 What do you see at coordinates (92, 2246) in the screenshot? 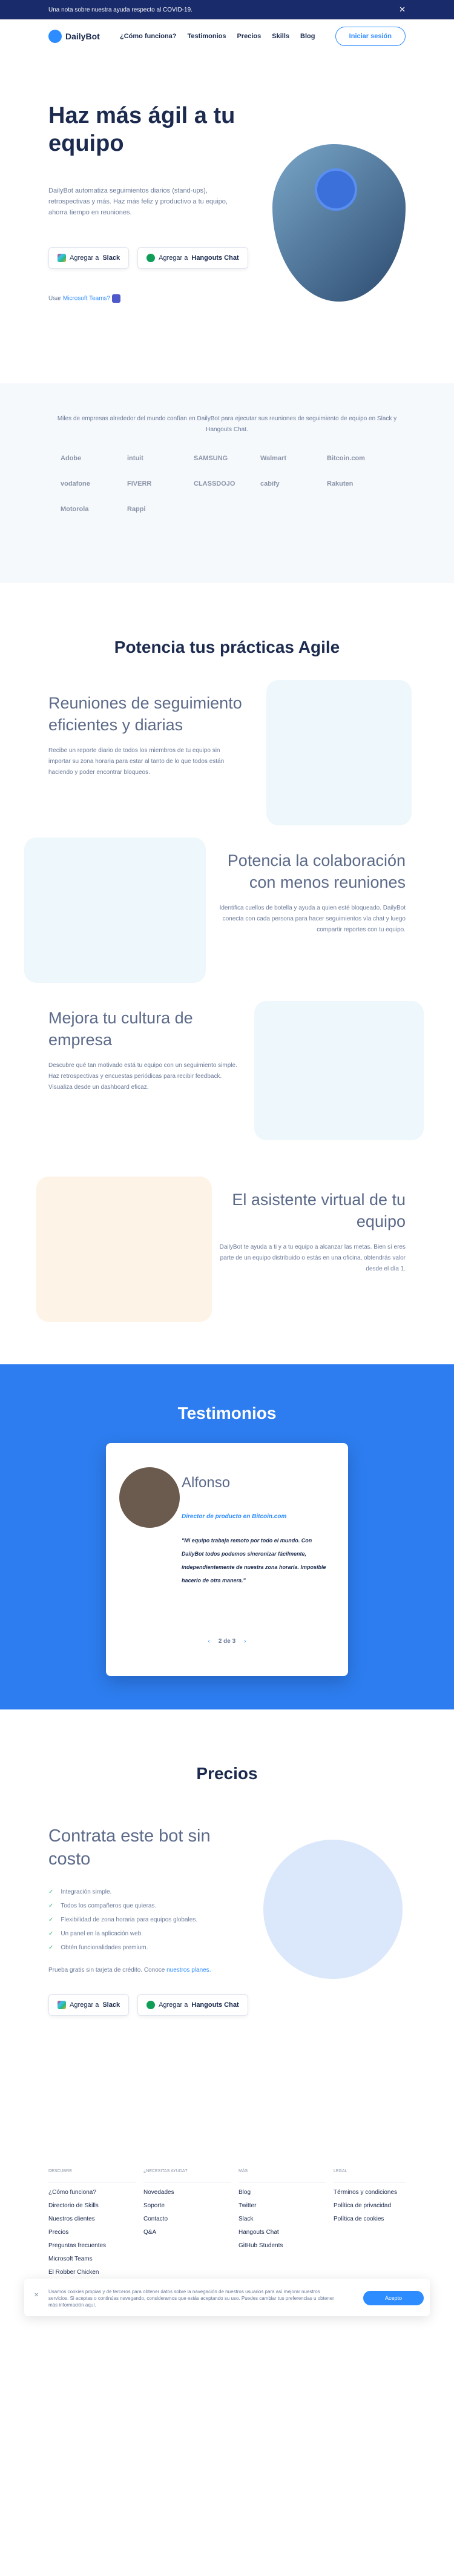
I see `footer-link: Preguntas frecuentes` at bounding box center [92, 2246].